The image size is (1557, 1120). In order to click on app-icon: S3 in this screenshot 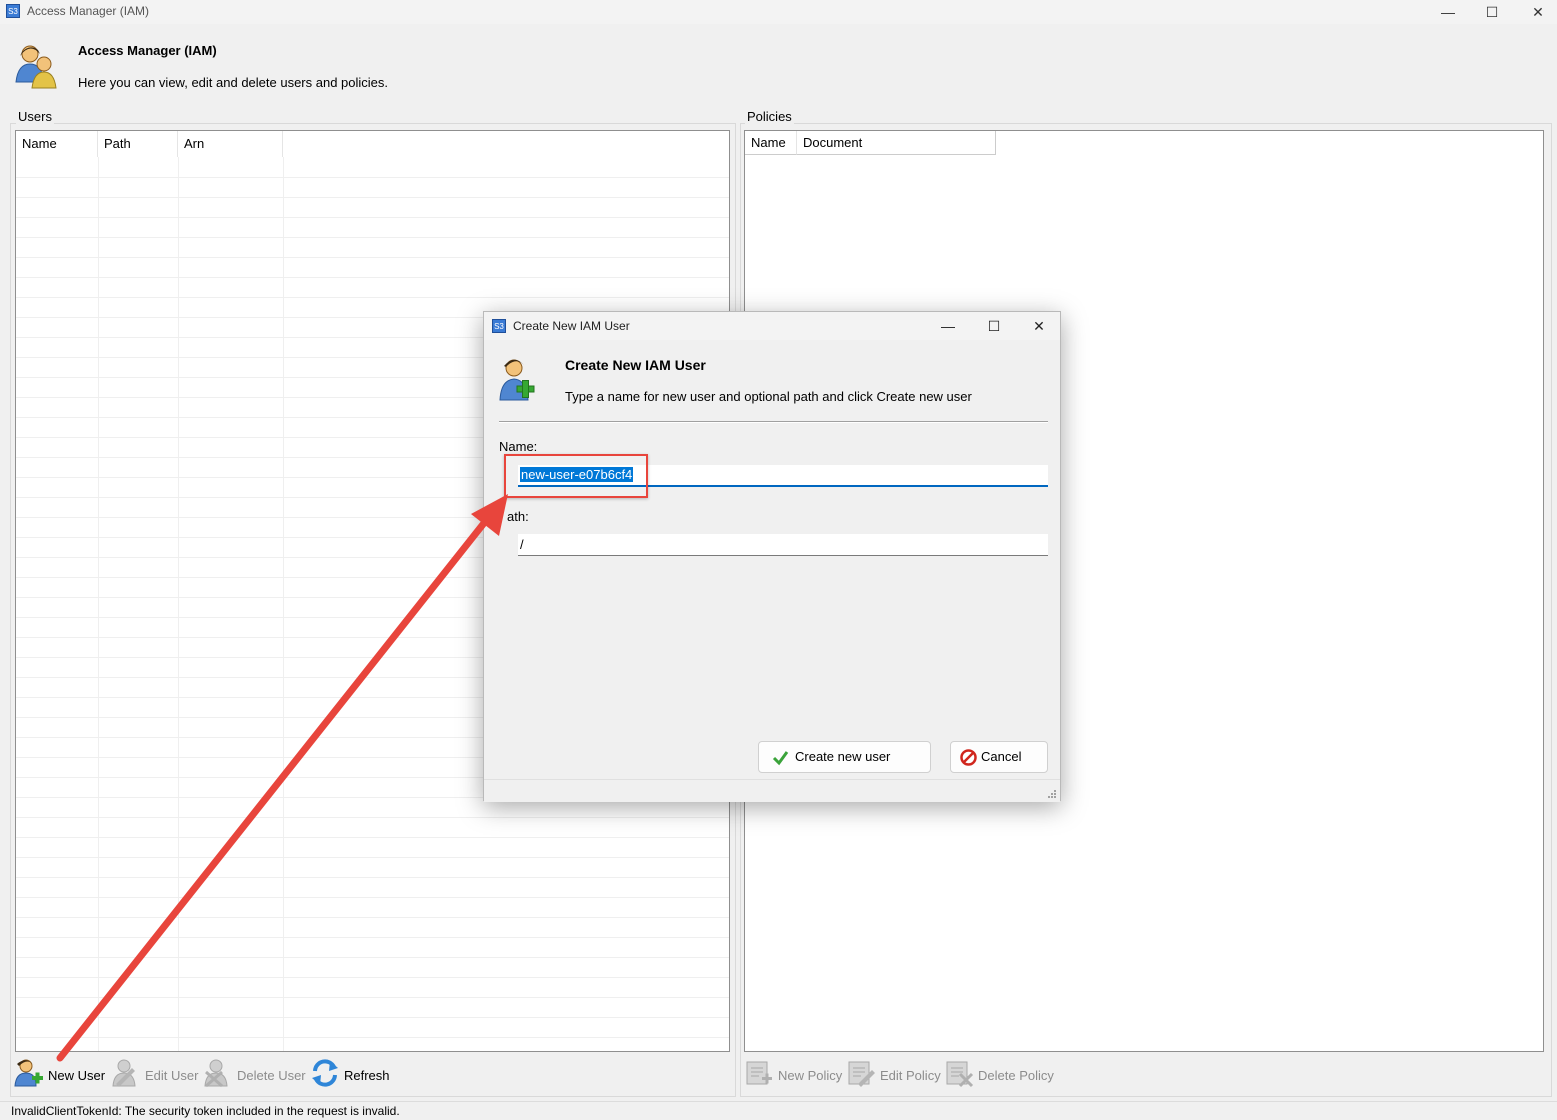, I will do `click(13, 11)`.